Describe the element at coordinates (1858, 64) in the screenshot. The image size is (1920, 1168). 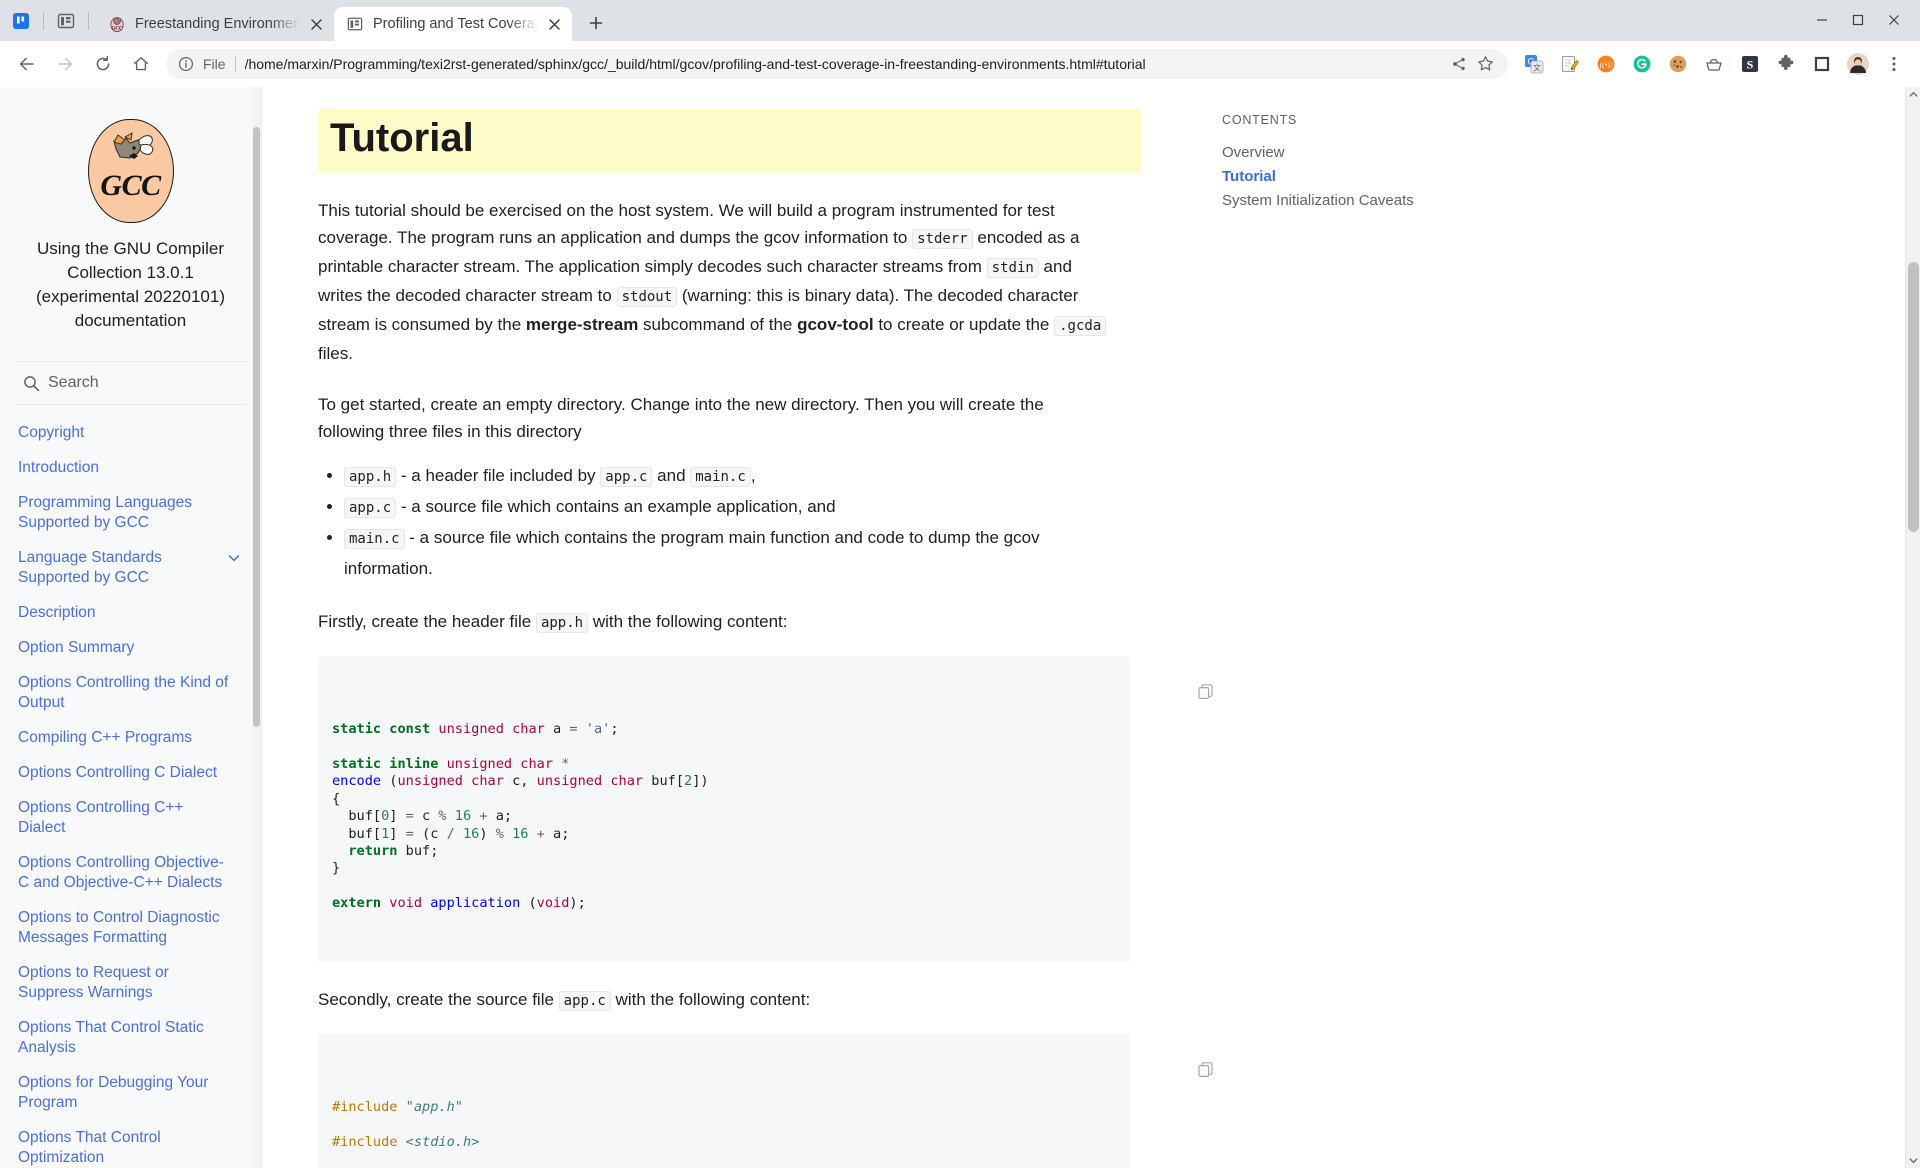
I see `user-avatar` at that location.